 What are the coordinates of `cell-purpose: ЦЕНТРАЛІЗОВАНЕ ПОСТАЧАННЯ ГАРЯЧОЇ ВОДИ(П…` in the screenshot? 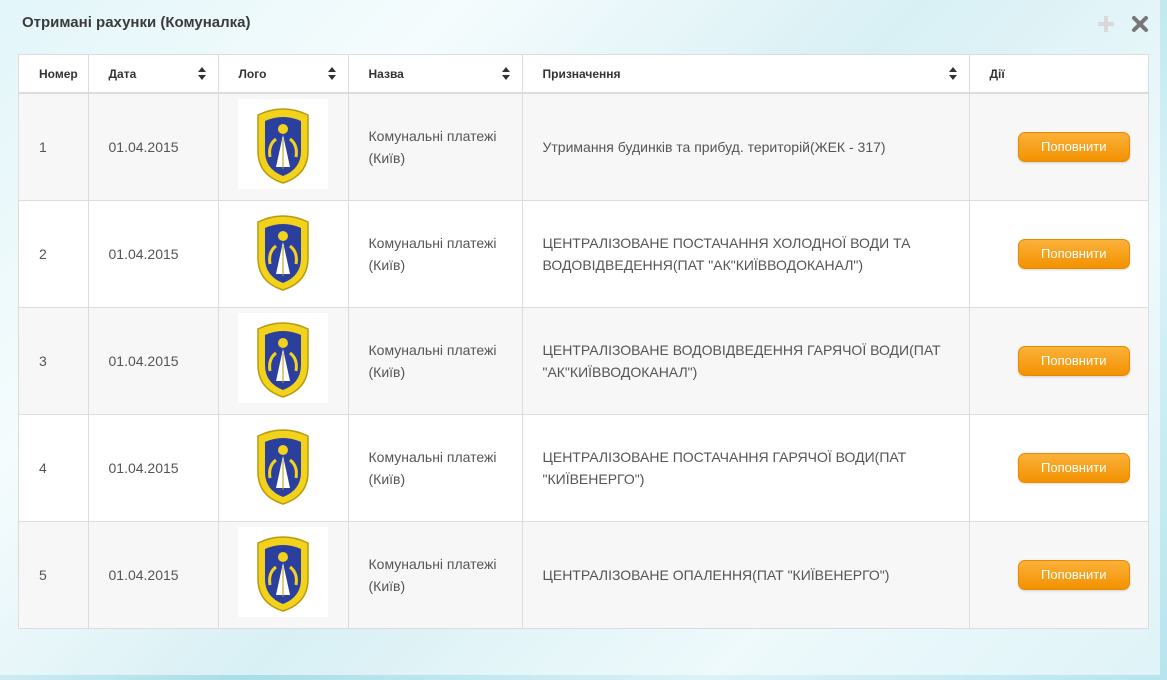 It's located at (746, 468).